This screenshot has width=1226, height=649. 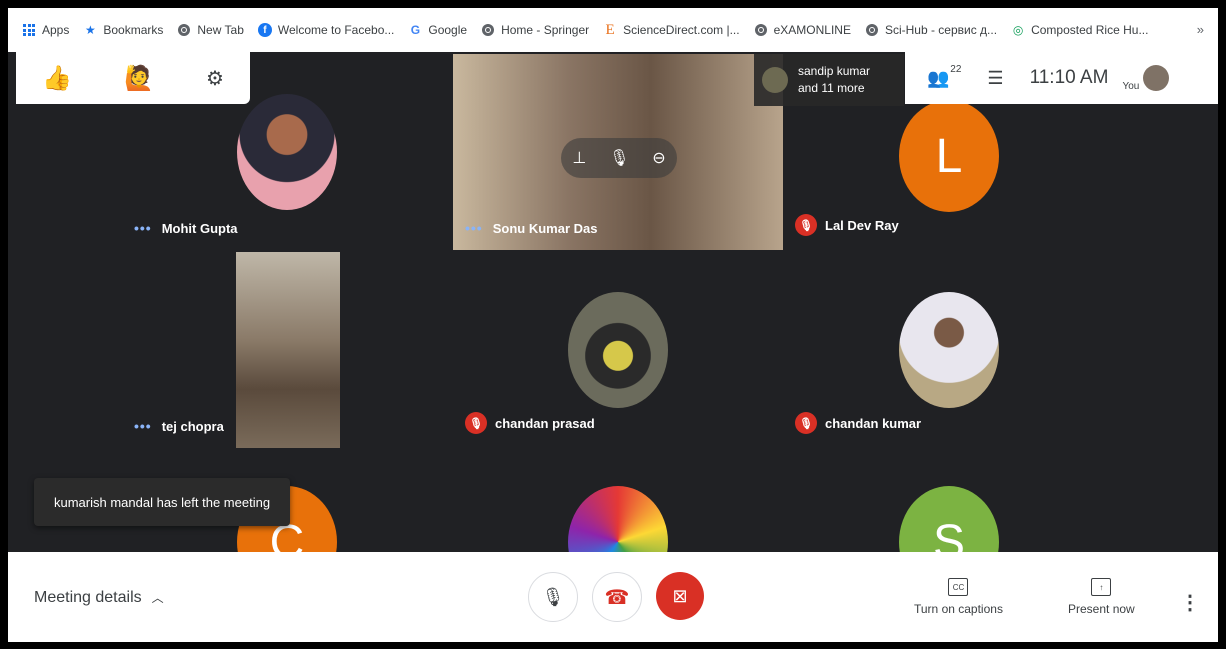 What do you see at coordinates (958, 587) in the screenshot?
I see `captions-icon: CC` at bounding box center [958, 587].